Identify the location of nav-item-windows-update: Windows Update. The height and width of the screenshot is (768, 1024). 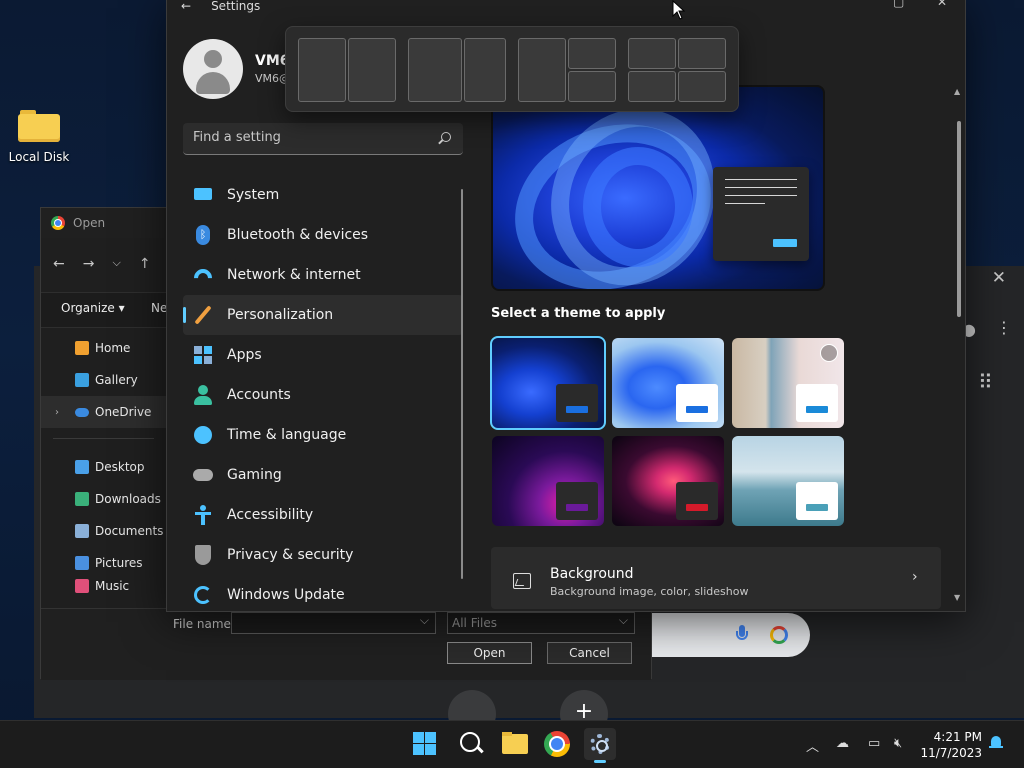
(323, 593).